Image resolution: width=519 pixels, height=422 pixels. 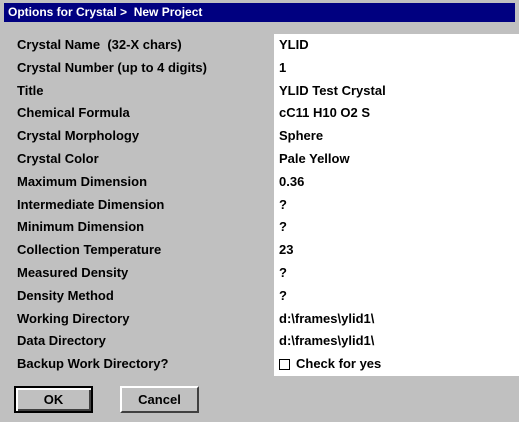 What do you see at coordinates (396, 136) in the screenshot?
I see `crystal-morphology-input: Sphere` at bounding box center [396, 136].